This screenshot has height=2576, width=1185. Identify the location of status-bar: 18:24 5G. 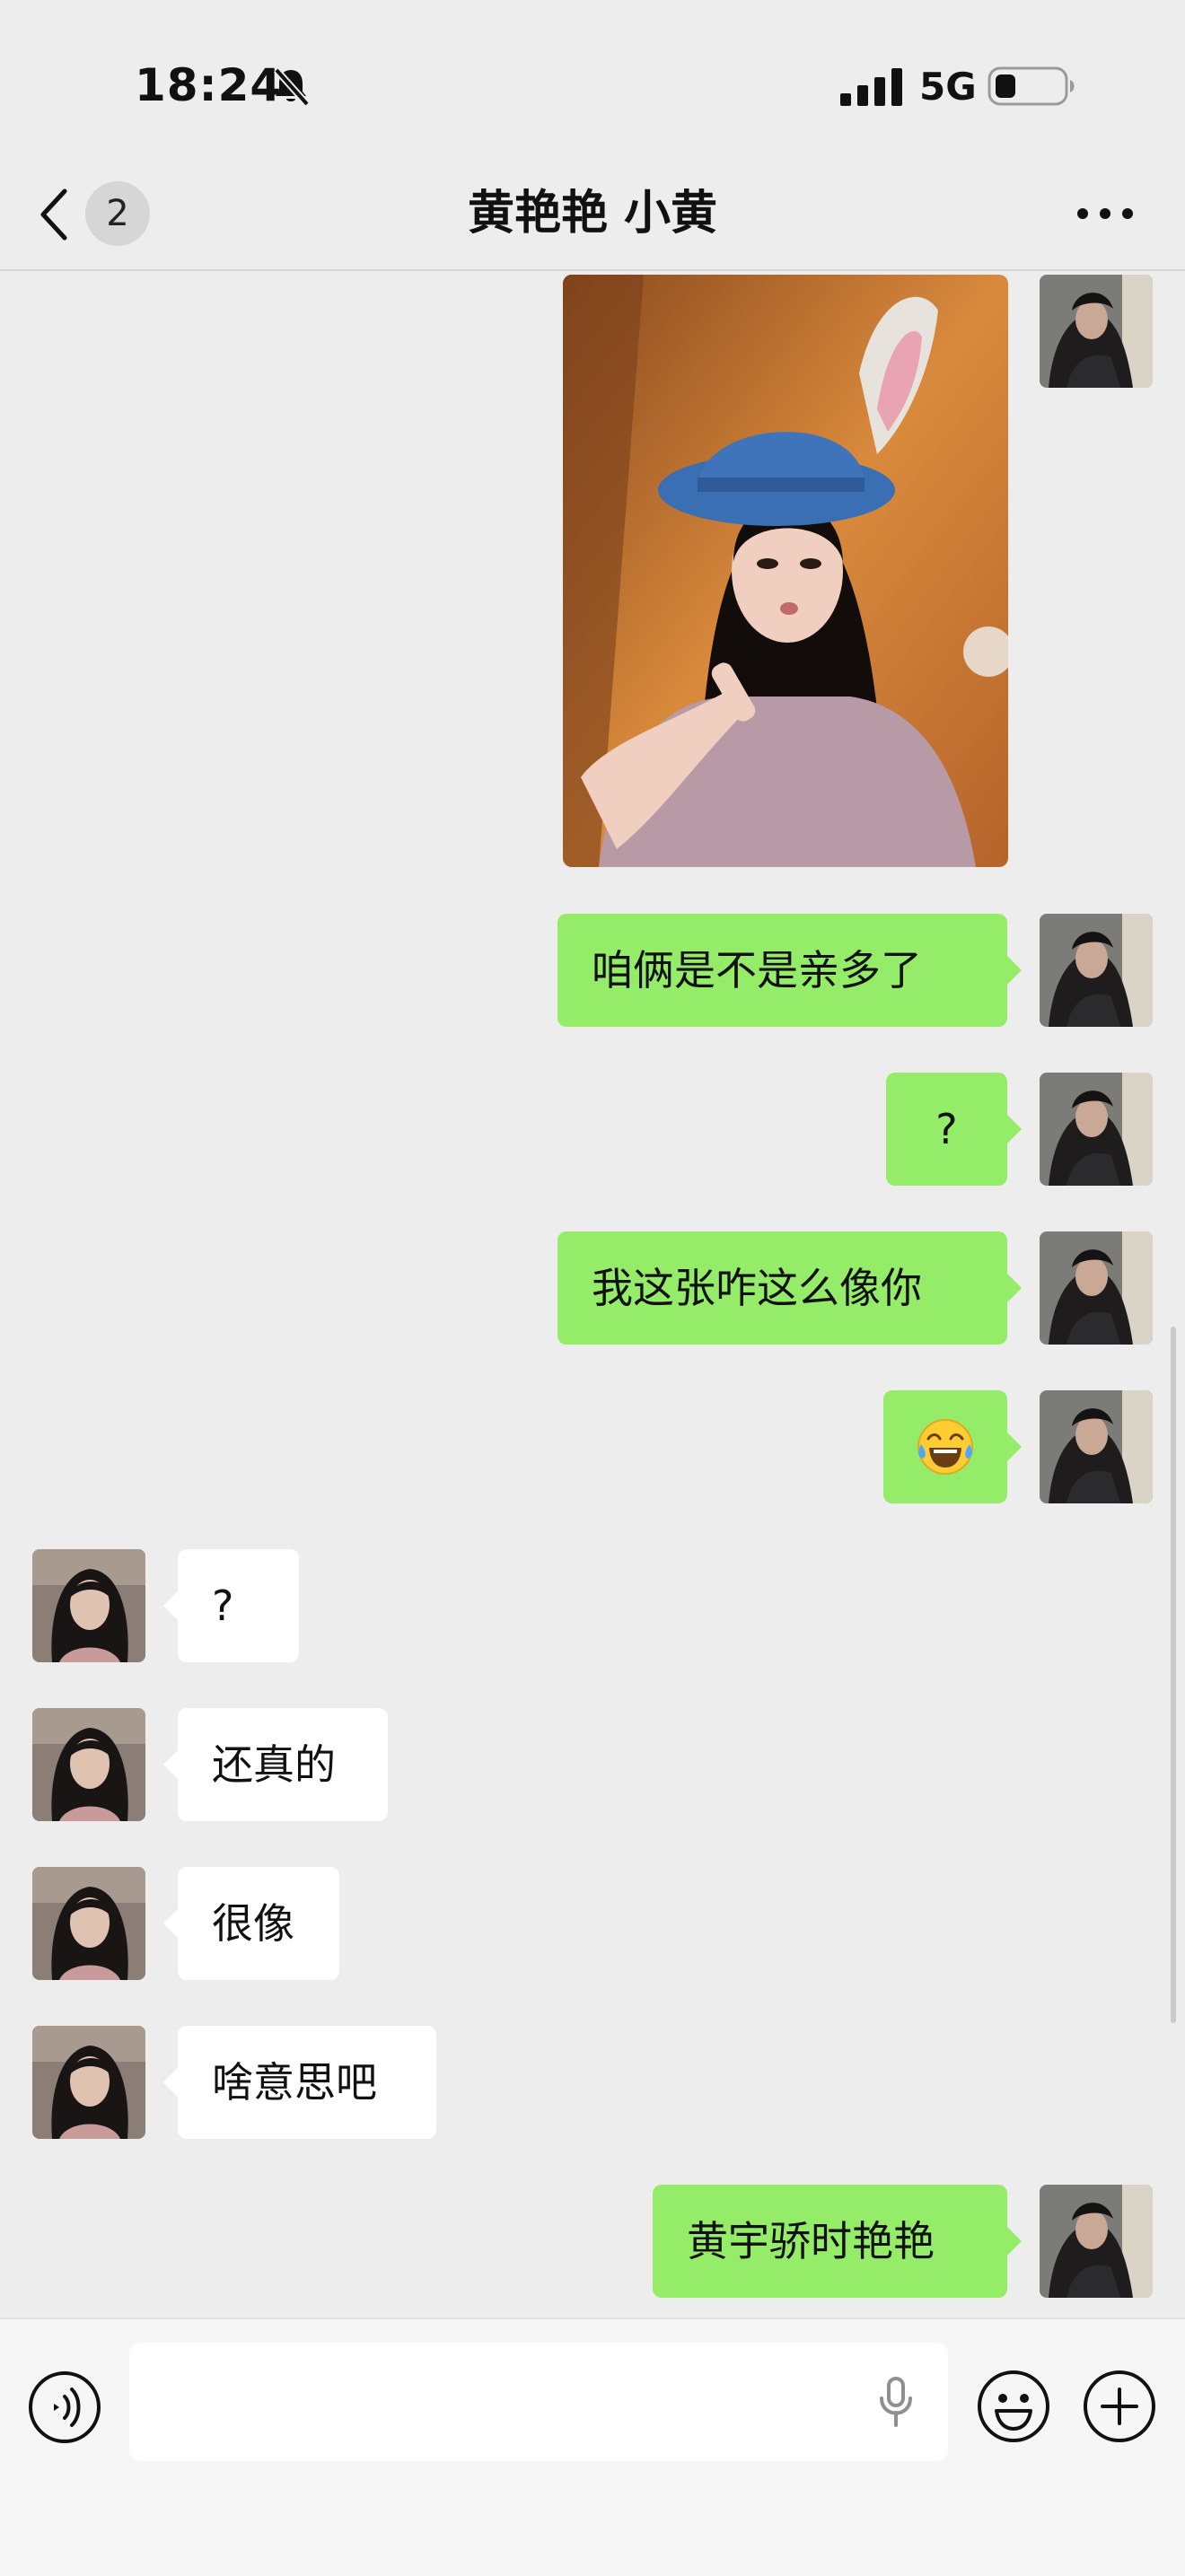
(592, 81).